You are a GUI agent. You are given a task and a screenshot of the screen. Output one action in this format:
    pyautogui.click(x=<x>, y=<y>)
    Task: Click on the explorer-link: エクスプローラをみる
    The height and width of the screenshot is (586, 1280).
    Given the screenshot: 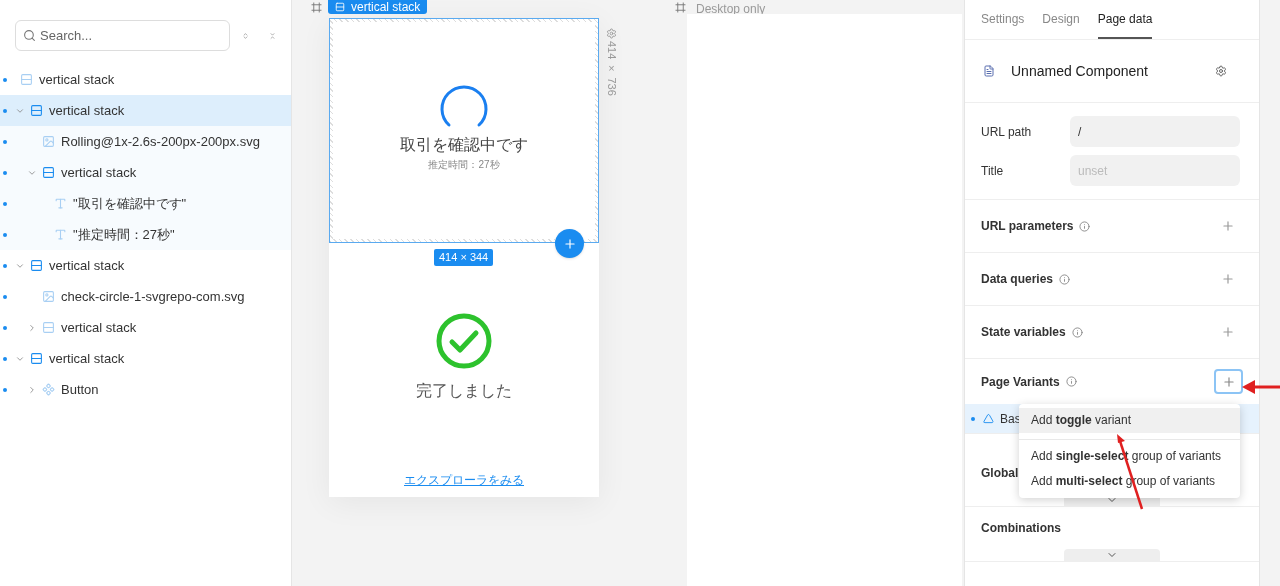 What is the action you would take?
    pyautogui.click(x=464, y=480)
    